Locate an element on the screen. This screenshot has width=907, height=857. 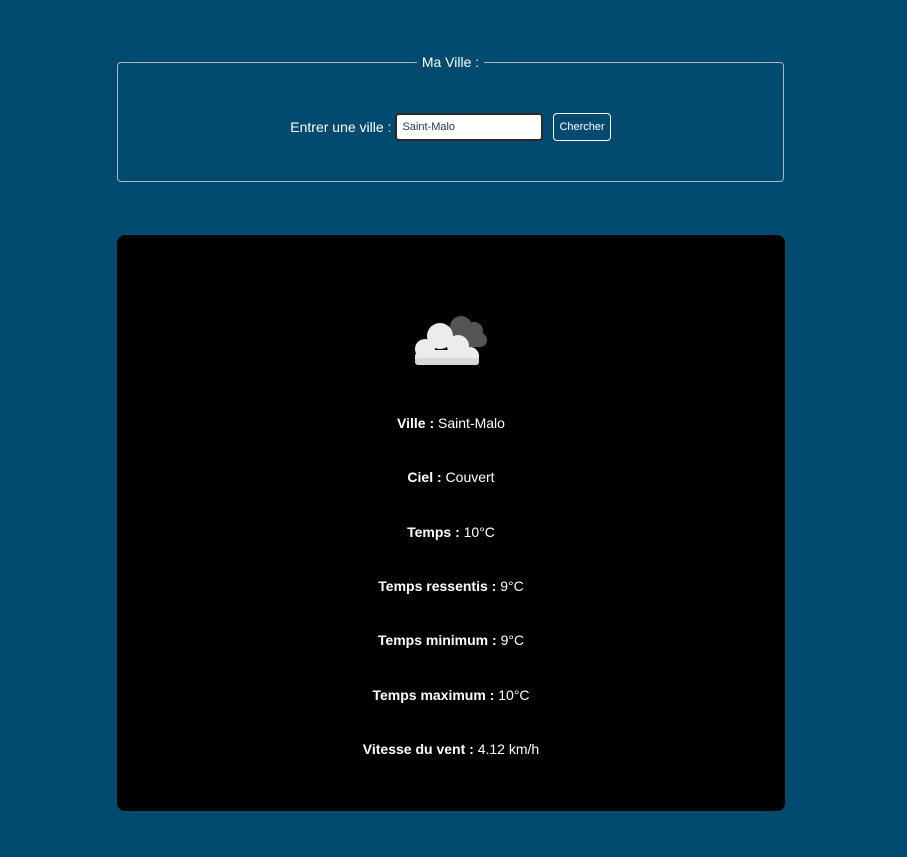
info-label: Temps ressentis : is located at coordinates (437, 586).